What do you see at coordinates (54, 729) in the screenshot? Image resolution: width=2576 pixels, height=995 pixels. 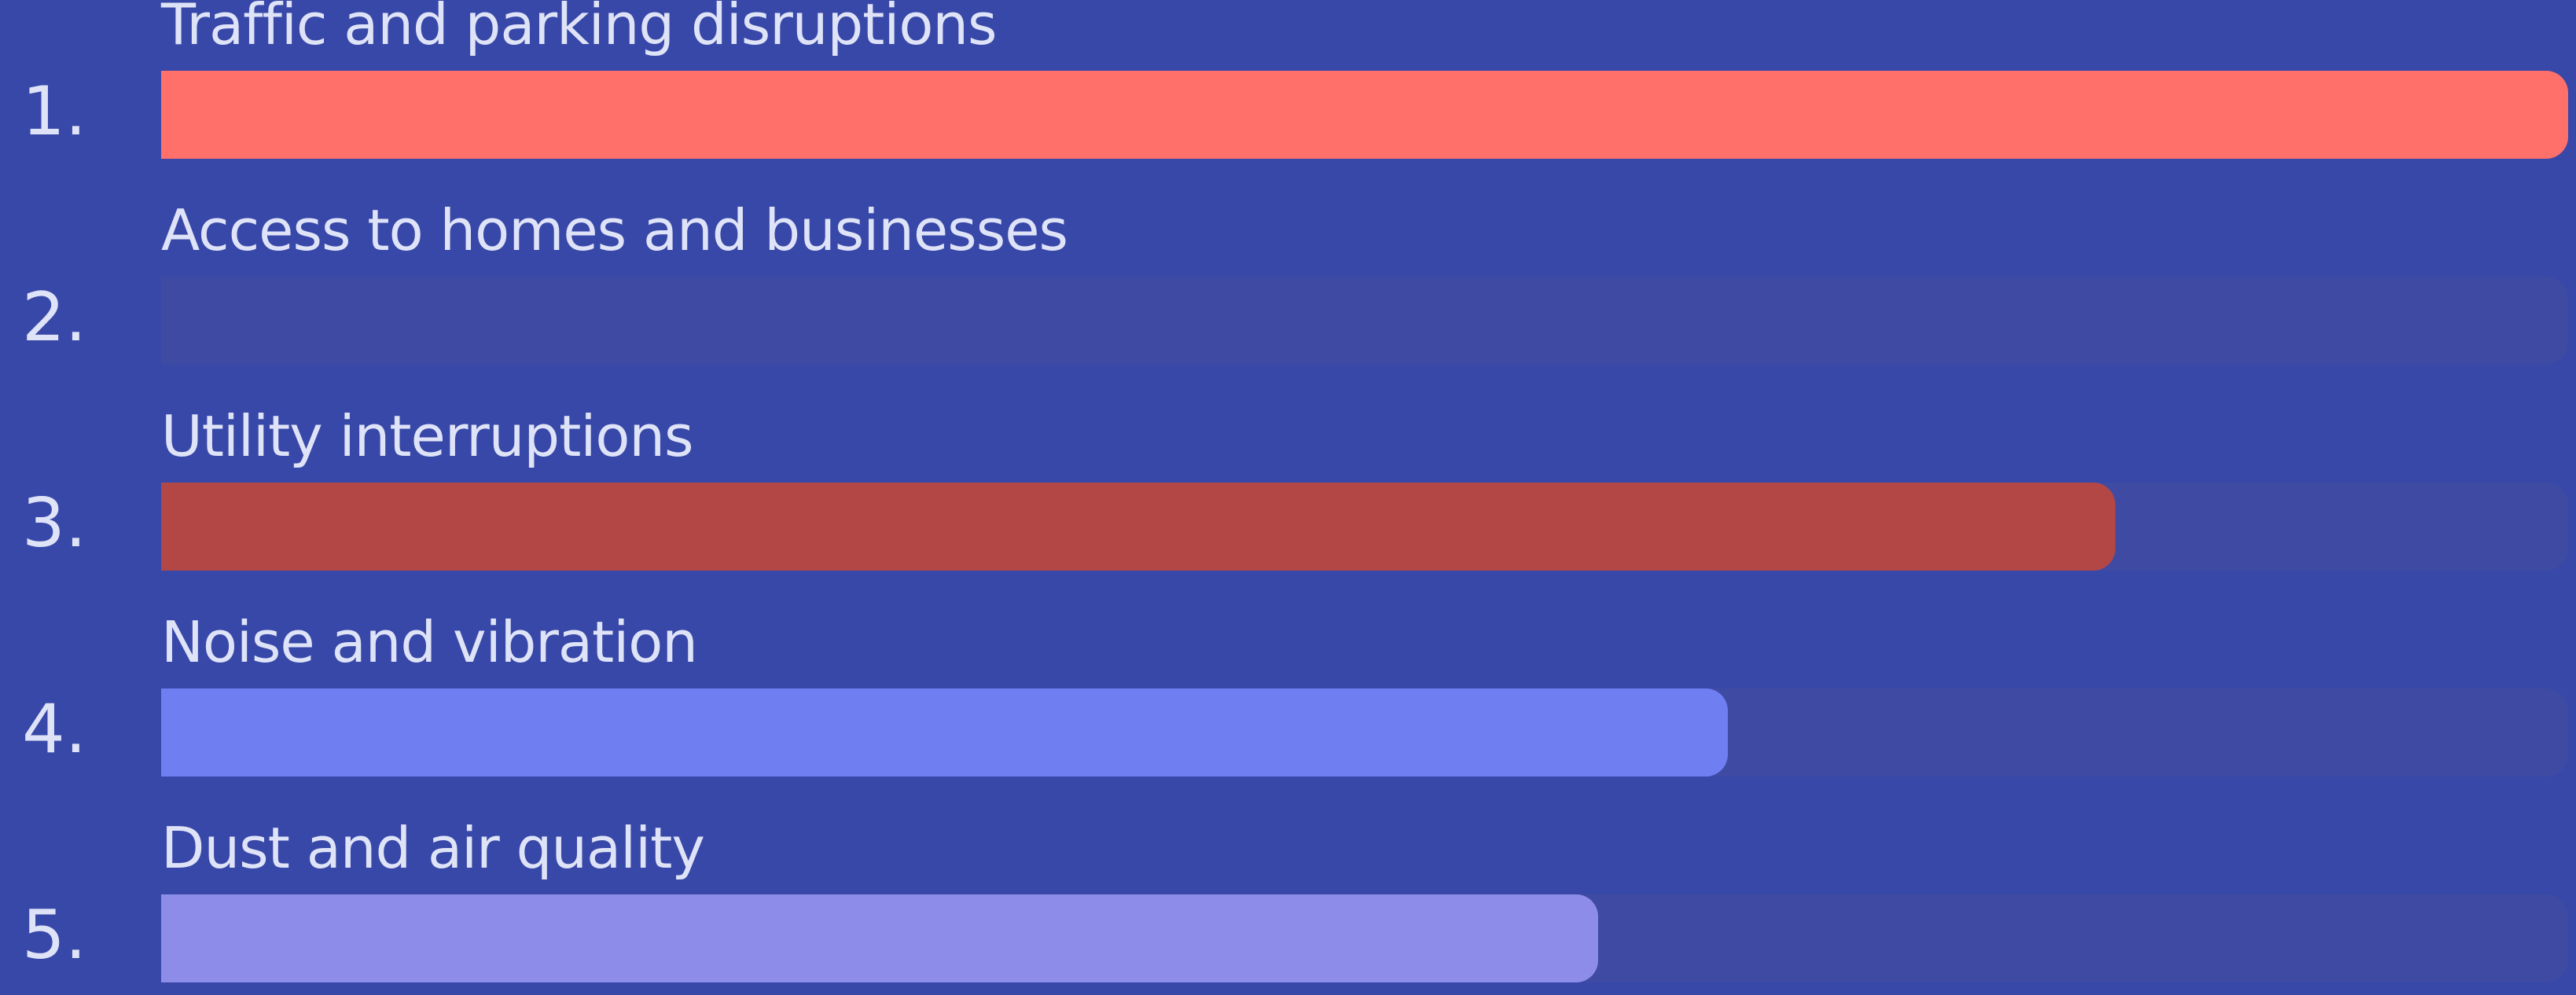 I see `rank-label-4: 4.` at bounding box center [54, 729].